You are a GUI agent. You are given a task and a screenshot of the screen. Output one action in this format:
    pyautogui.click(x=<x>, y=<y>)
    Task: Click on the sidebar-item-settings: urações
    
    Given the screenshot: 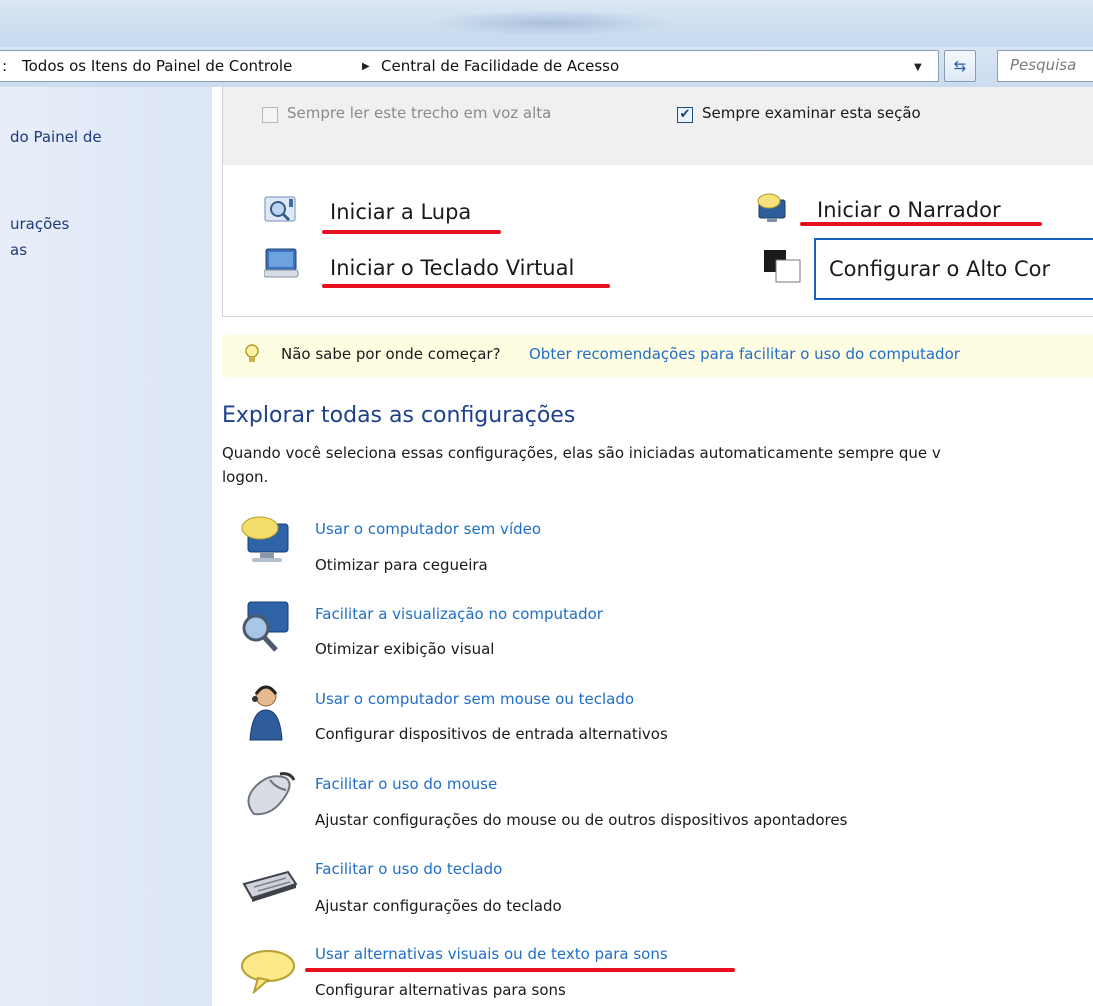 What is the action you would take?
    pyautogui.click(x=39, y=224)
    